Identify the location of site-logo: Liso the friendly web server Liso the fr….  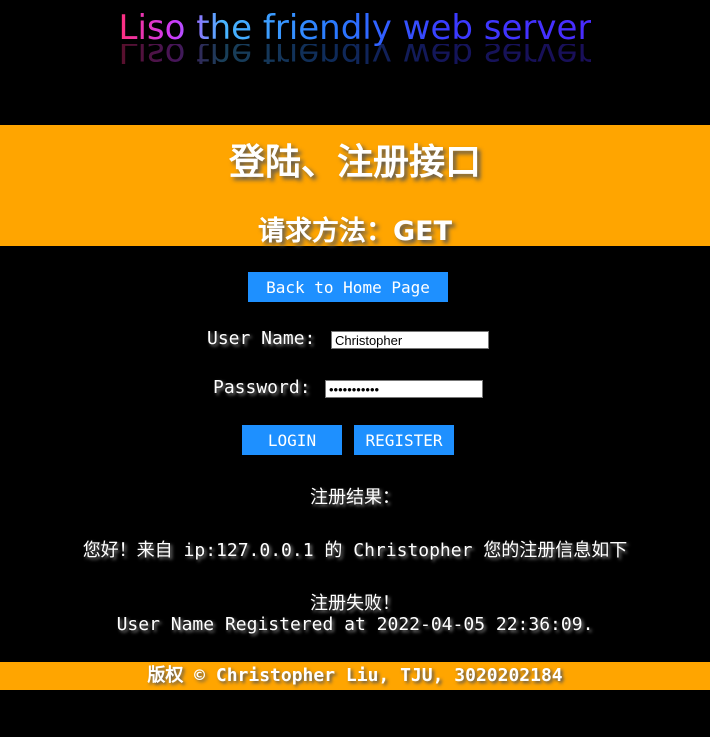
(355, 39).